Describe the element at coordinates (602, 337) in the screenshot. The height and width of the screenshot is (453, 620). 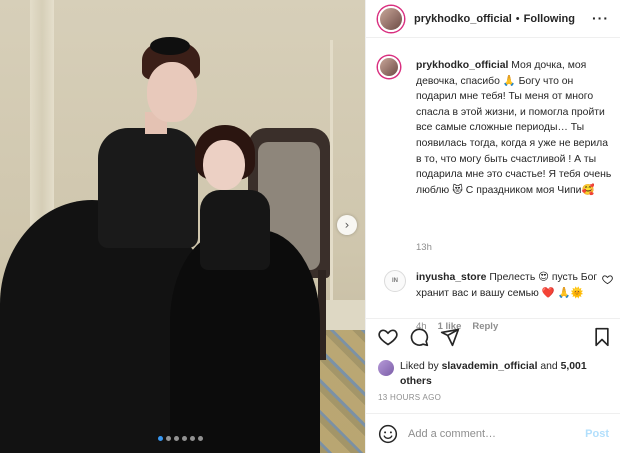
I see `bookmark-icon` at that location.